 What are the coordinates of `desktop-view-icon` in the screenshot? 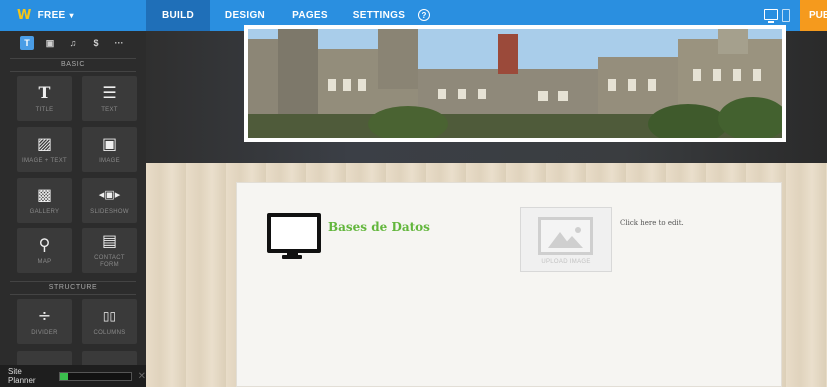 It's located at (771, 16).